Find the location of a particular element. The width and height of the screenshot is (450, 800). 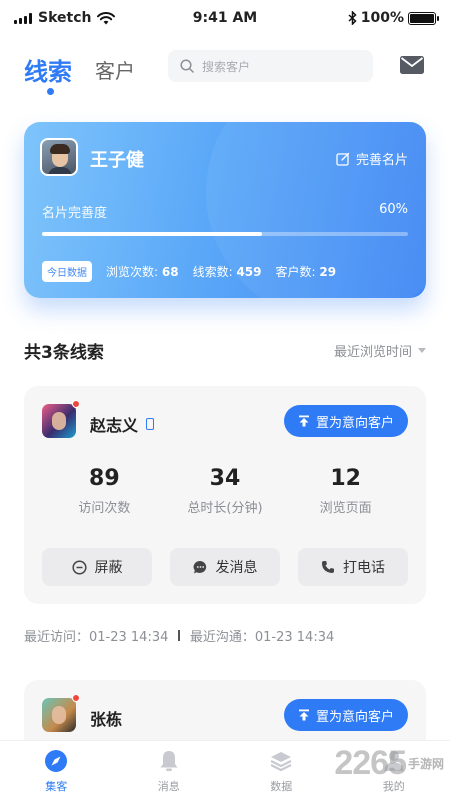

sort-label: 最近浏览时间 is located at coordinates (372, 352).